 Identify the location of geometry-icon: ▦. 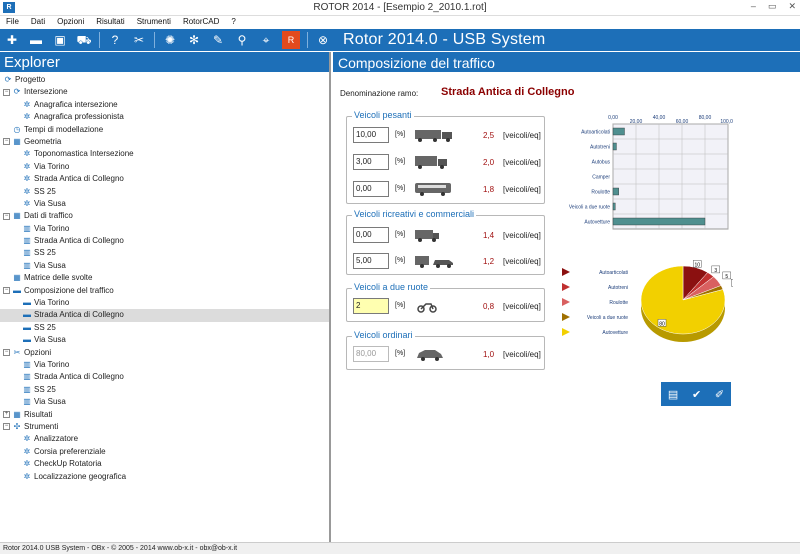
(17, 141).